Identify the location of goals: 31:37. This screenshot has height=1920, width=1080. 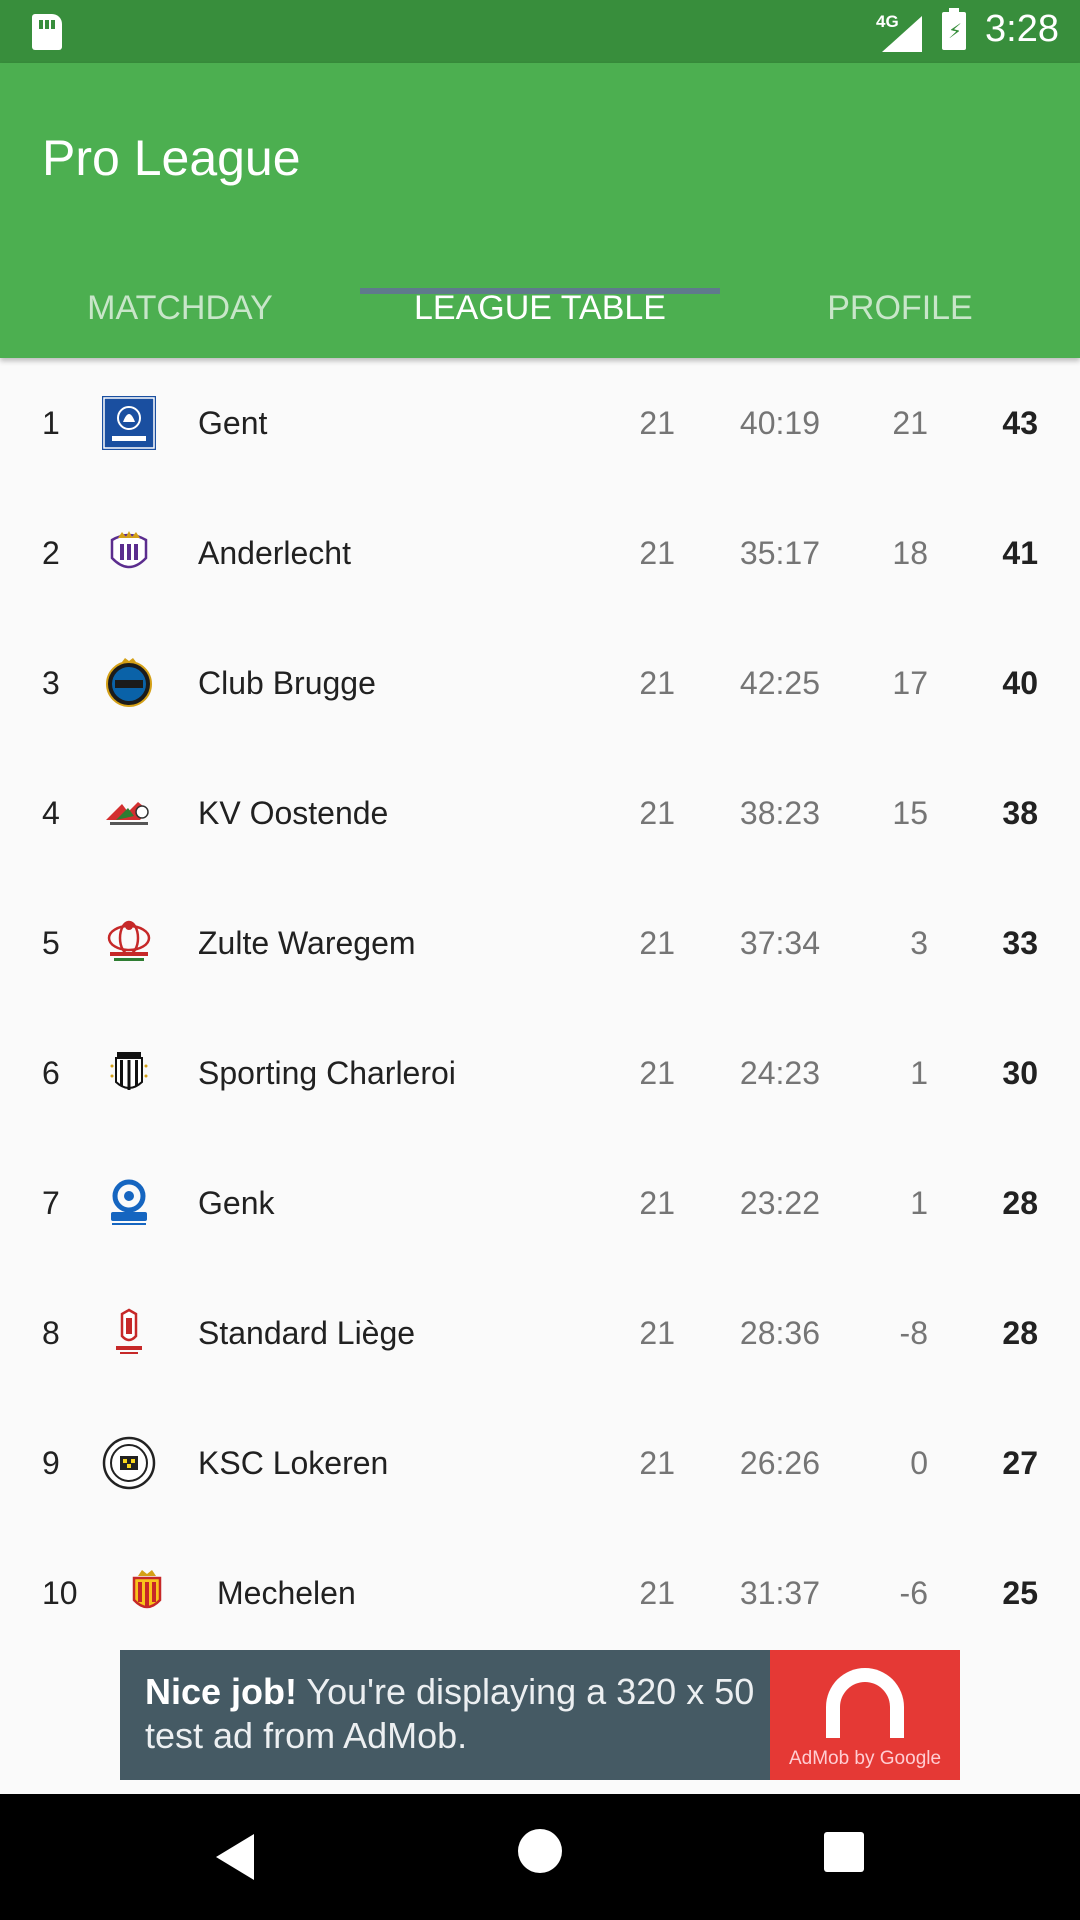
(779, 1593).